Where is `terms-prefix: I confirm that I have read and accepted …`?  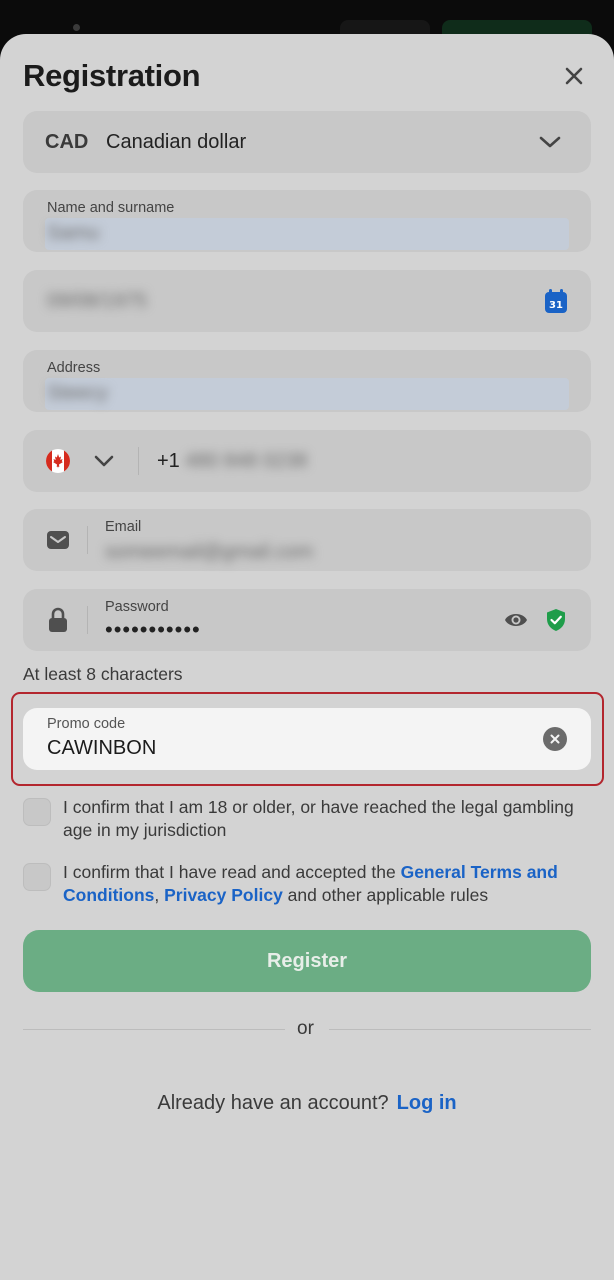 terms-prefix: I confirm that I have read and accepted … is located at coordinates (232, 872).